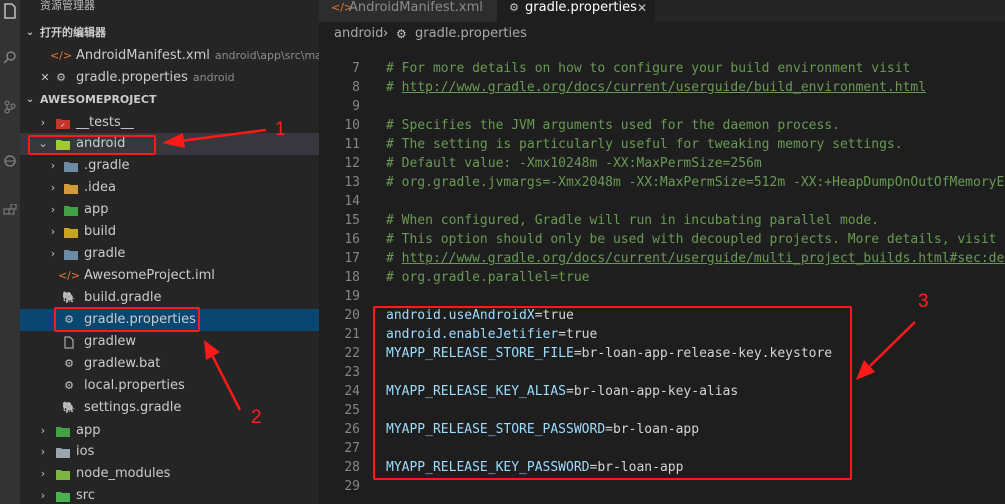 The width and height of the screenshot is (1005, 504). Describe the element at coordinates (100, 231) in the screenshot. I see `tree-item-label: build` at that location.